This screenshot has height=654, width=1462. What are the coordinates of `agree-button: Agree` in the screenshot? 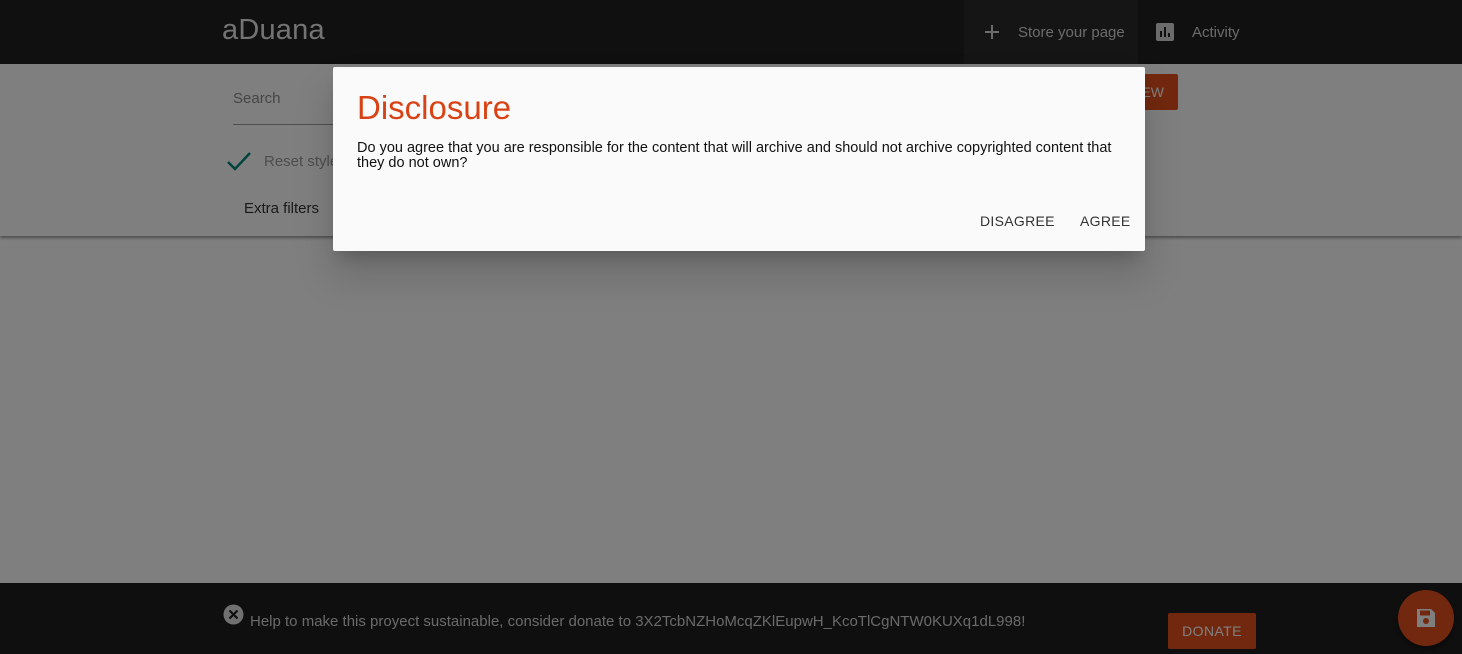 It's located at (1105, 221).